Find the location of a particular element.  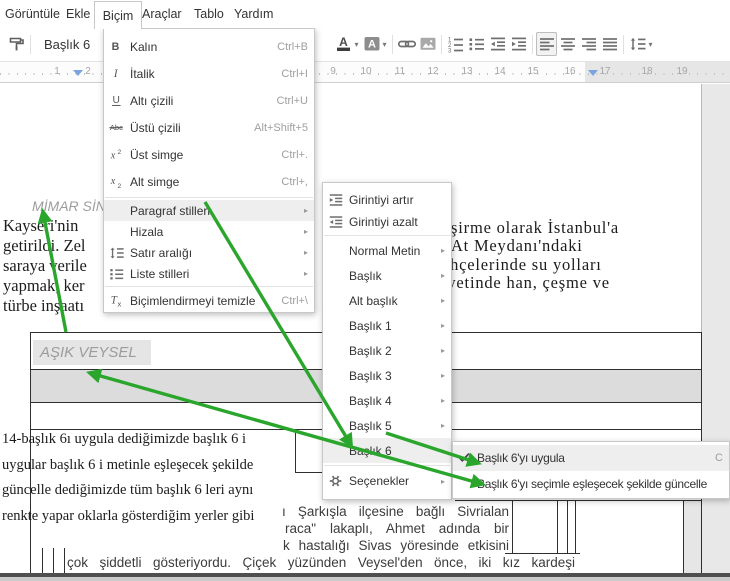

menu-item-girintiyi-artir: Girintiyi artır is located at coordinates (387, 200).